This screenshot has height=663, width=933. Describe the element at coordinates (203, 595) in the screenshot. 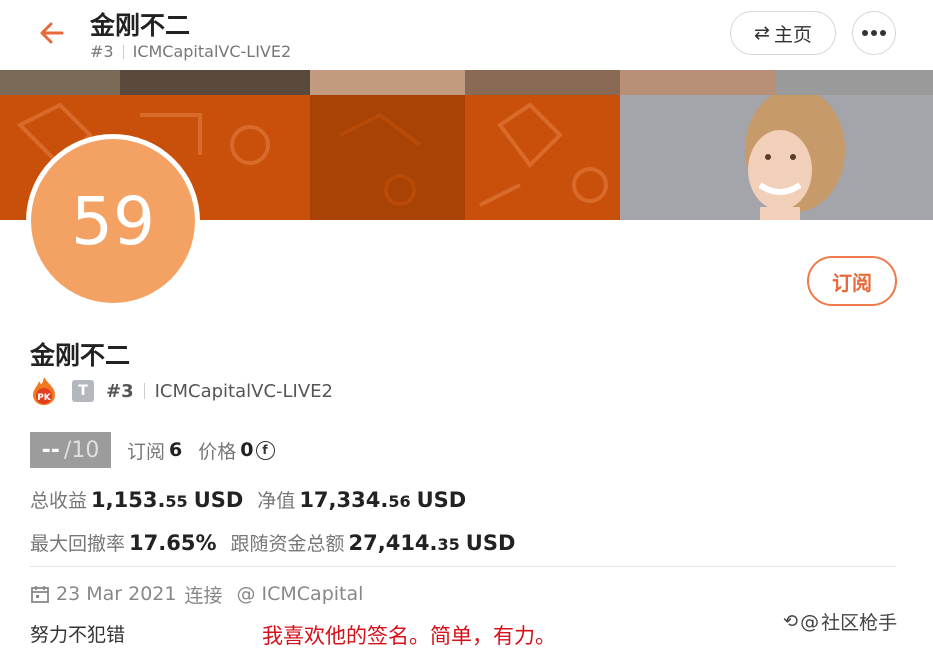

I see `connect-label: 连接` at that location.